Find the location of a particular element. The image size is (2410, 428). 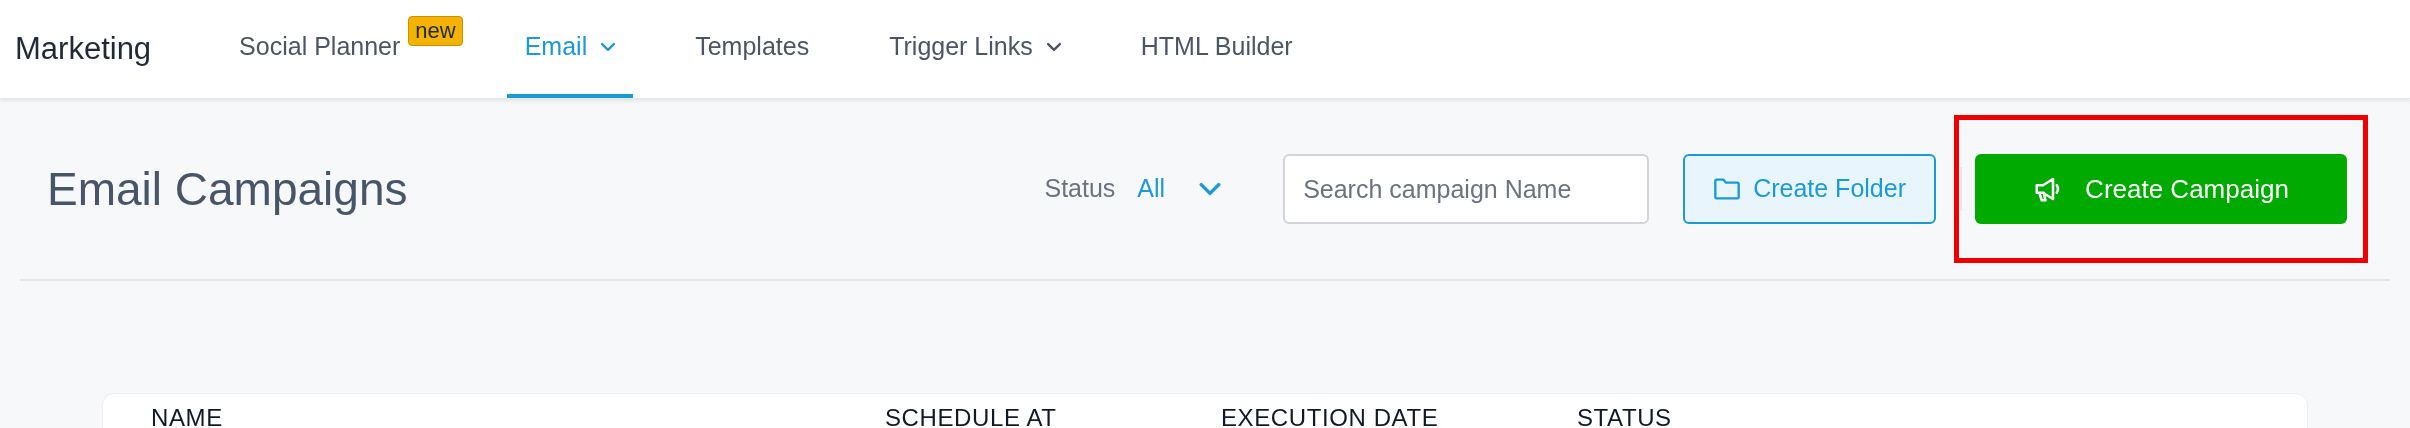

folder-icon is located at coordinates (1727, 189).